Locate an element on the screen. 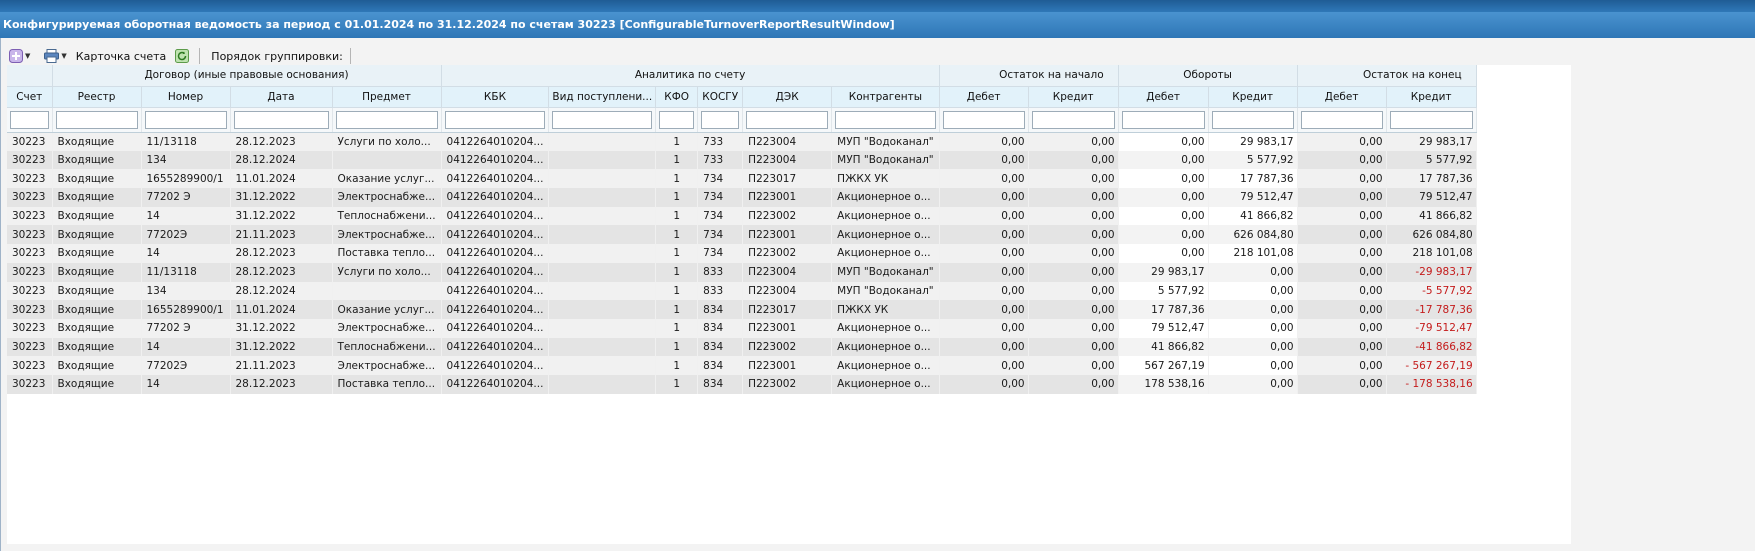  table-cell: 29 983,17 is located at coordinates (1431, 141).